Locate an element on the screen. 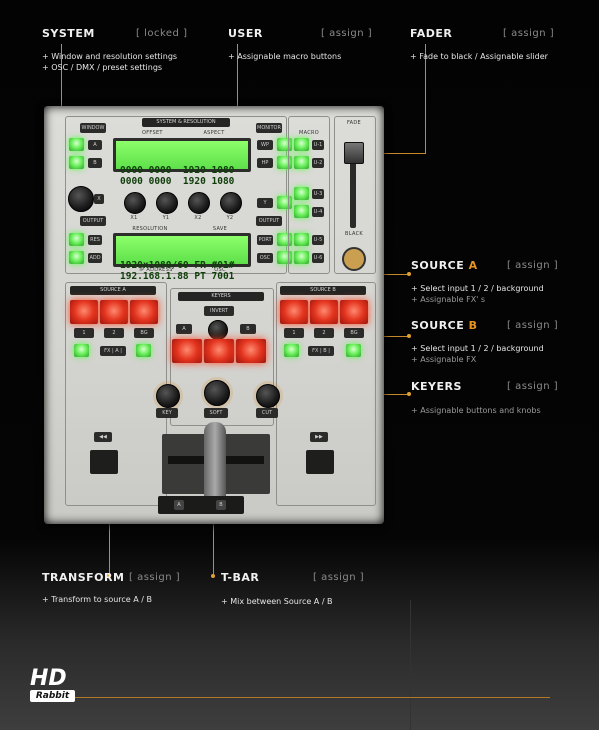 The width and height of the screenshot is (599, 730). button-a is located at coordinates (76, 144).